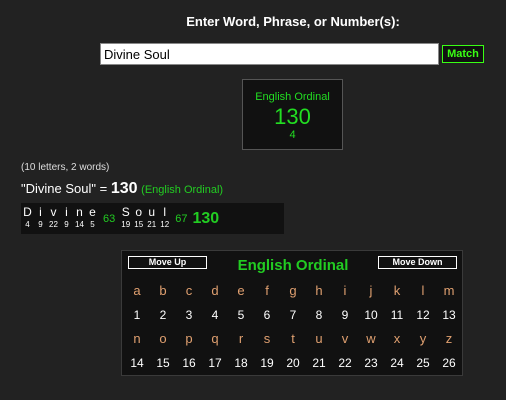 This screenshot has width=506, height=400. I want to click on phrase-input, so click(269, 54).